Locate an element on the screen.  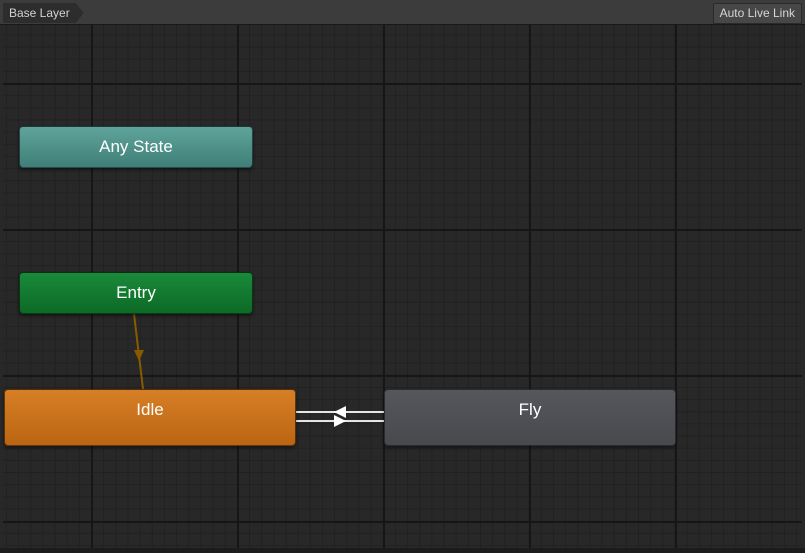
fly-state-node: Fly is located at coordinates (530, 417).